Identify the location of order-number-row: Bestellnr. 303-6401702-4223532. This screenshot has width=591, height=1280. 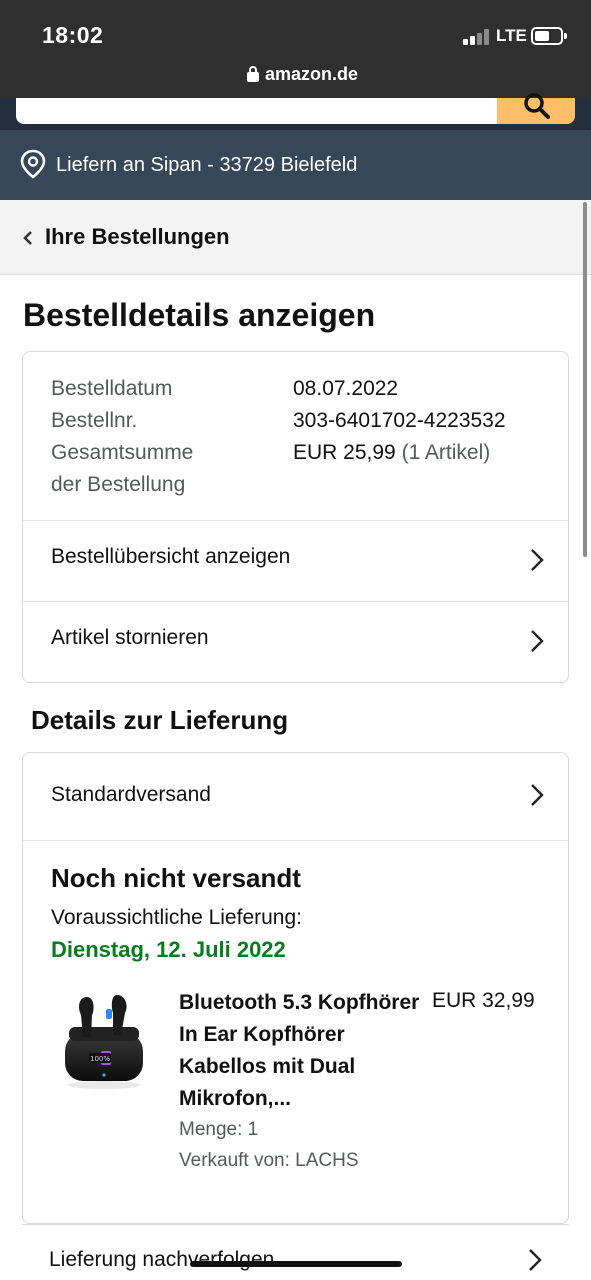
(278, 421).